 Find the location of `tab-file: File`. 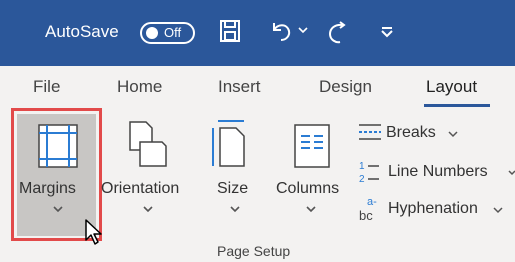

tab-file: File is located at coordinates (46, 87).